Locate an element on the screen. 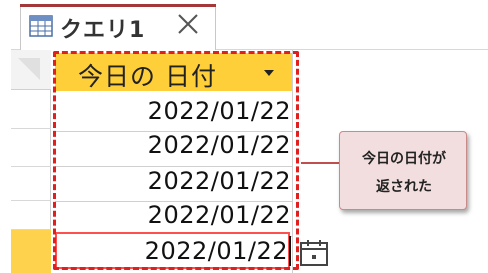  calendar-icon is located at coordinates (314, 253).